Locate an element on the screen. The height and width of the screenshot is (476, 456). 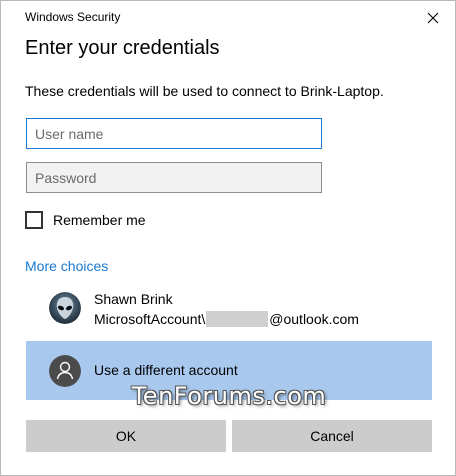
redacted-block is located at coordinates (237, 319).